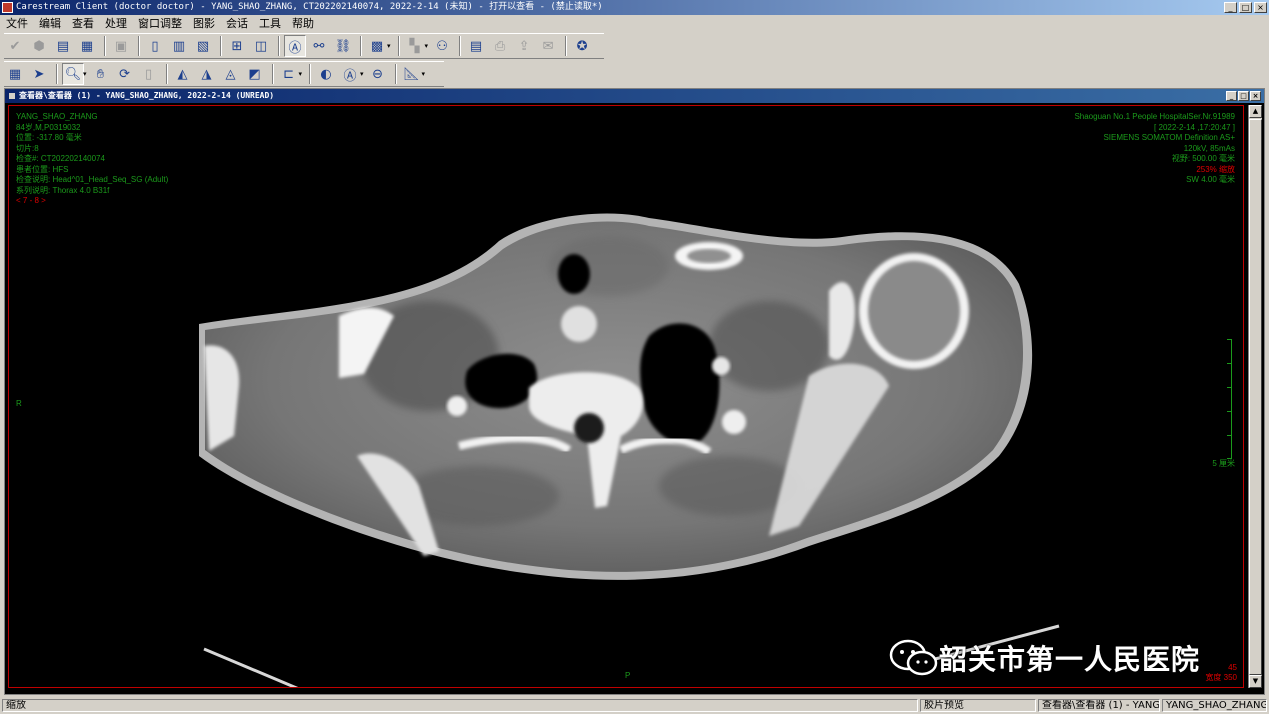  Describe the element at coordinates (412, 74) in the screenshot. I see `ruler-angle-icon: 📐︎` at that location.